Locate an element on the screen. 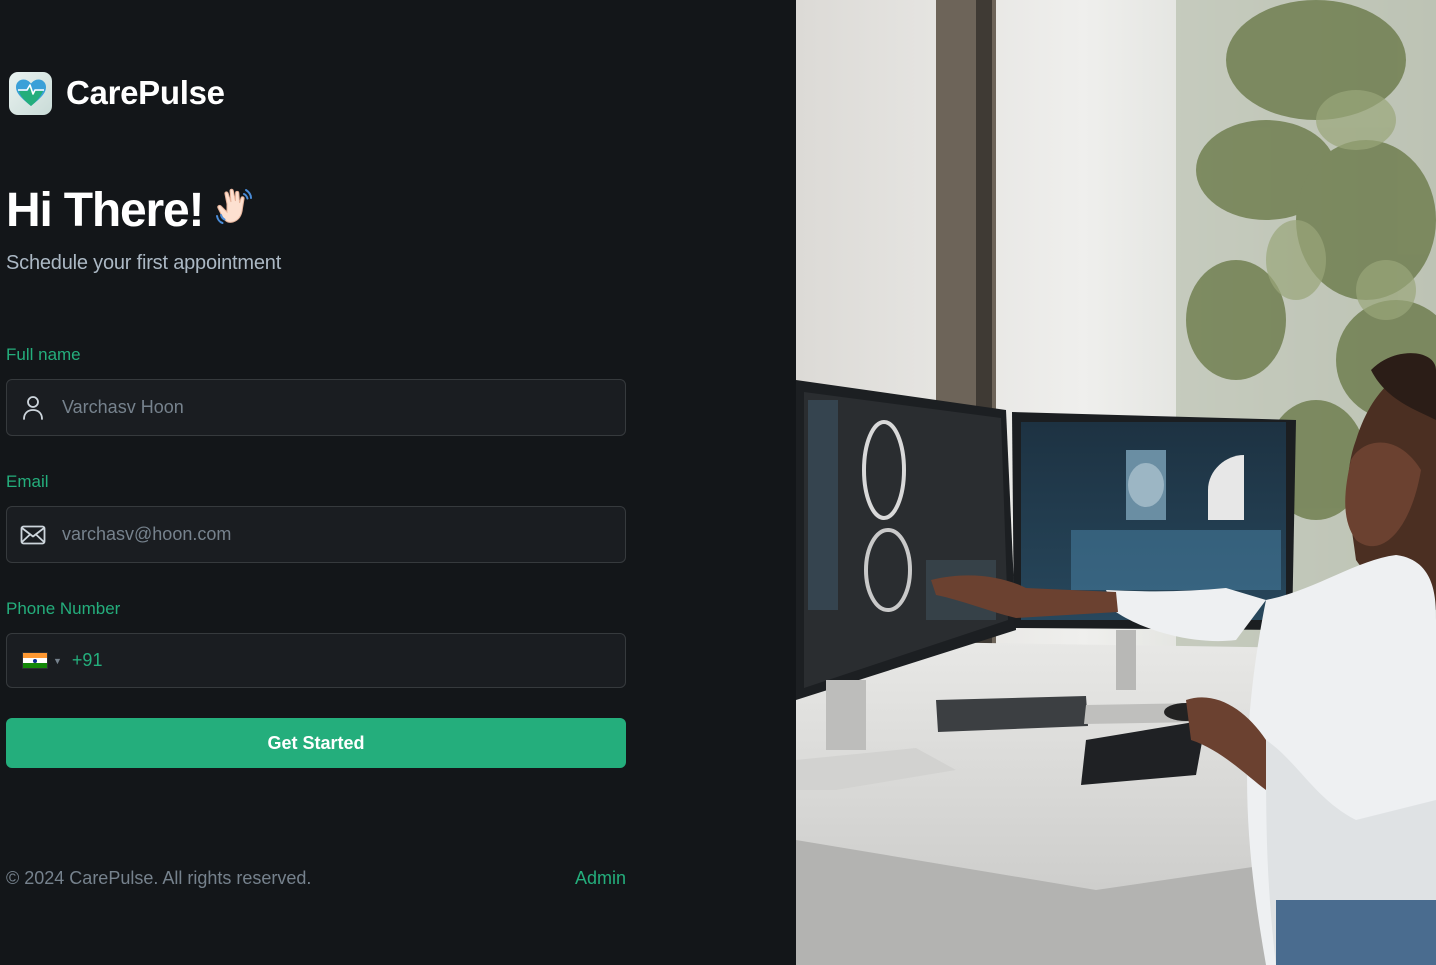  phone-label: Phone Number is located at coordinates (63, 608).